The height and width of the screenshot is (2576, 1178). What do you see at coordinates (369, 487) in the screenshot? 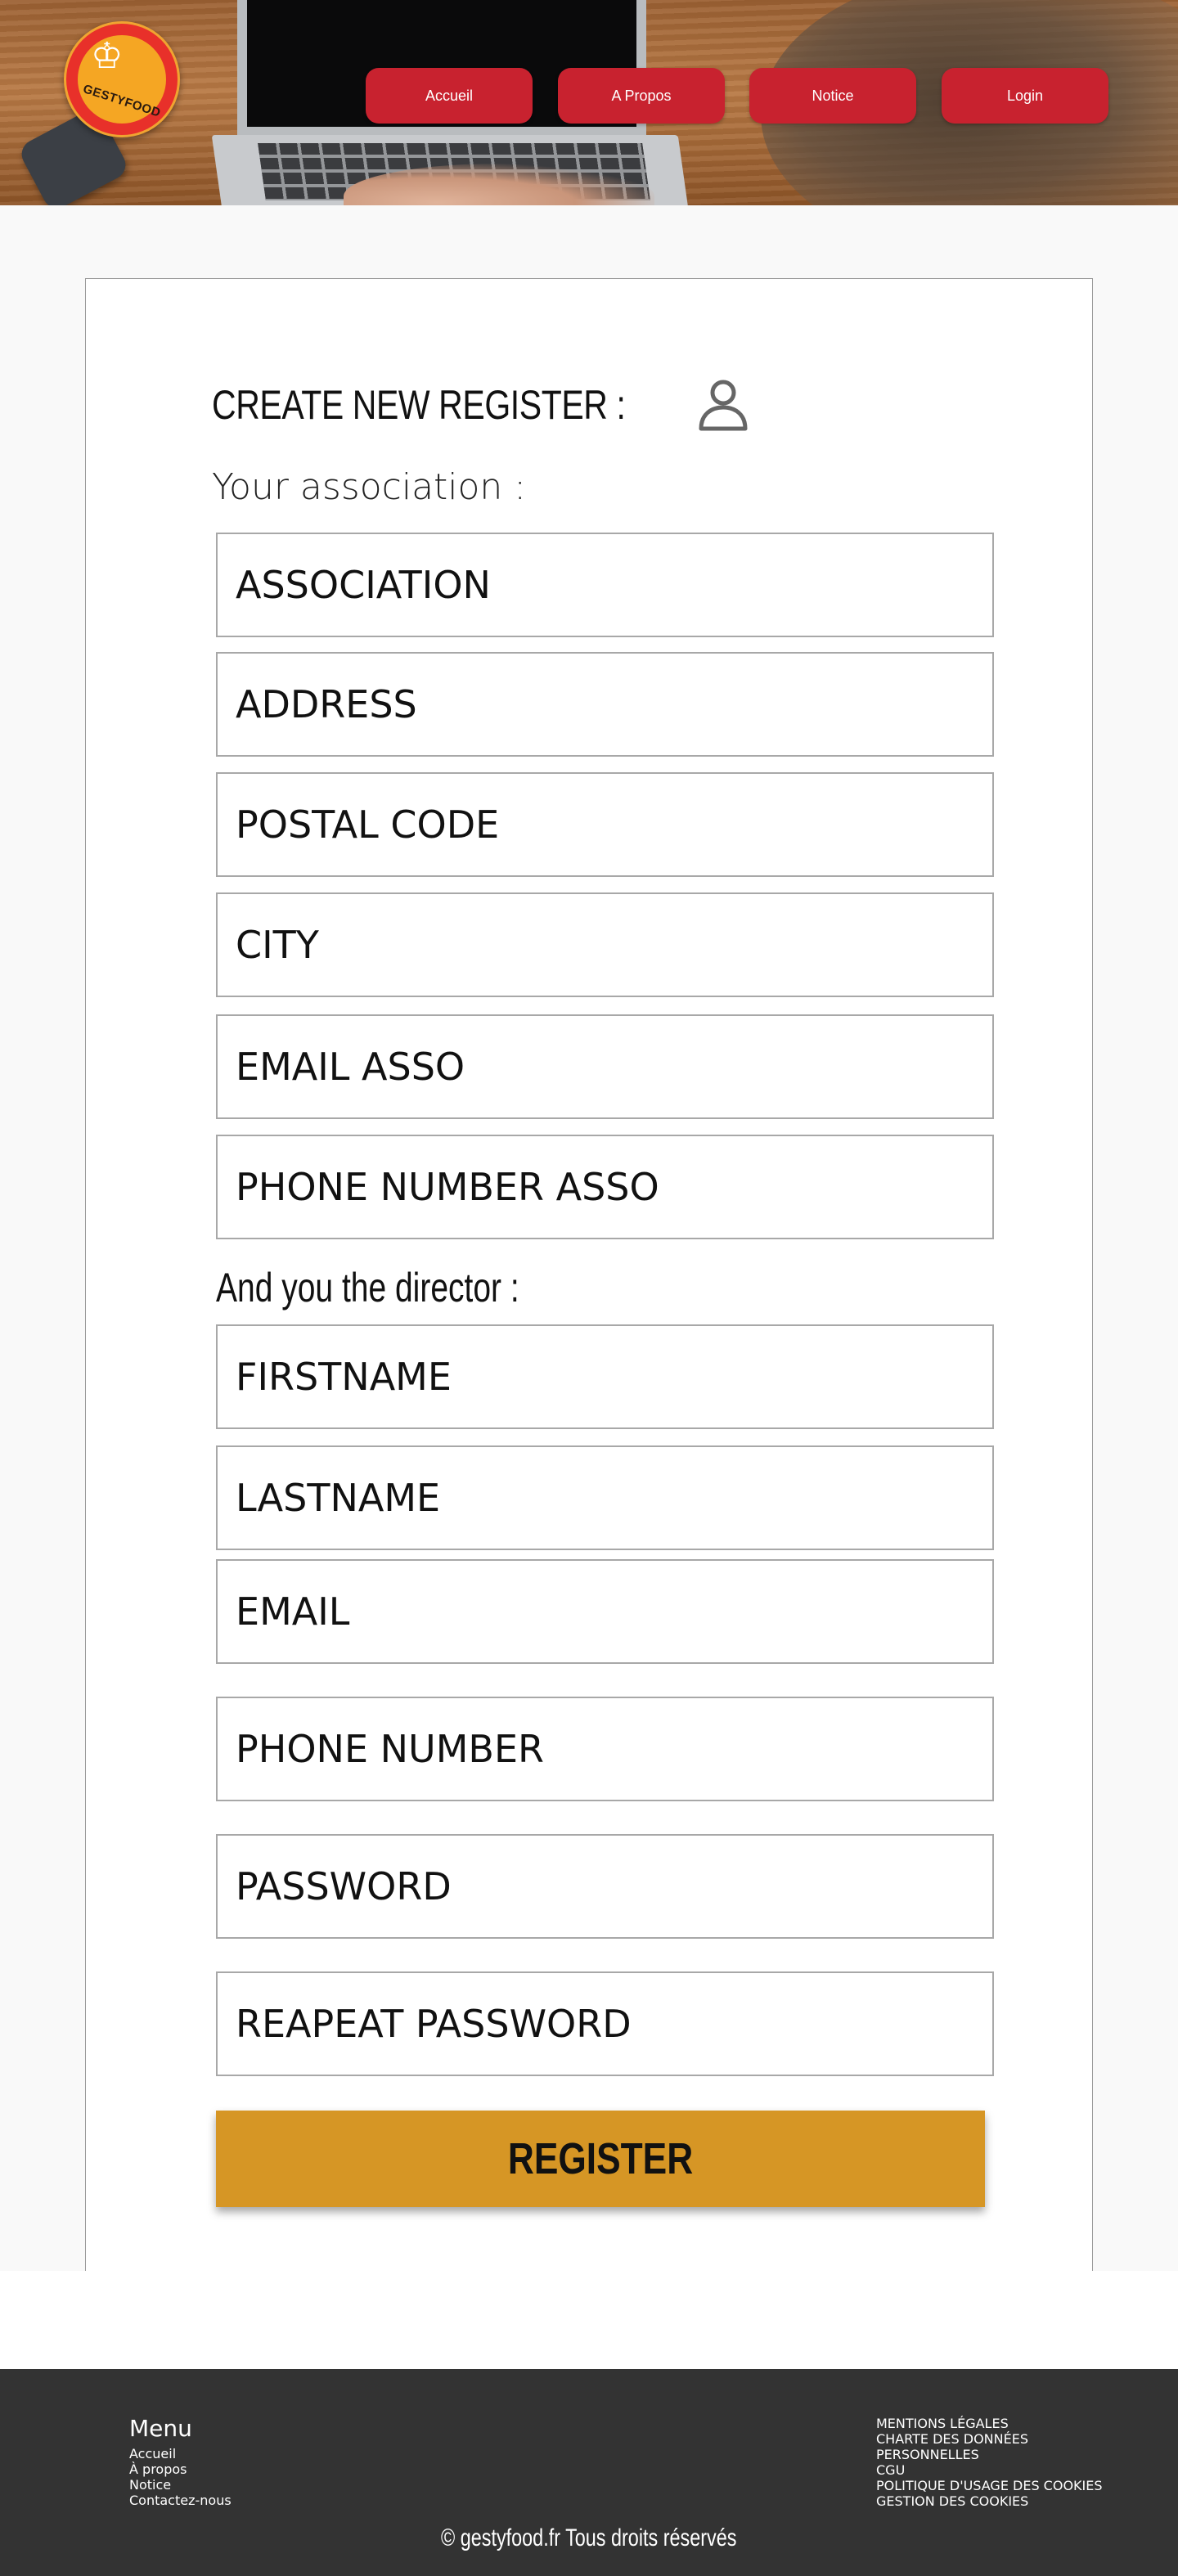
I see `association-section-label: Your association :` at bounding box center [369, 487].